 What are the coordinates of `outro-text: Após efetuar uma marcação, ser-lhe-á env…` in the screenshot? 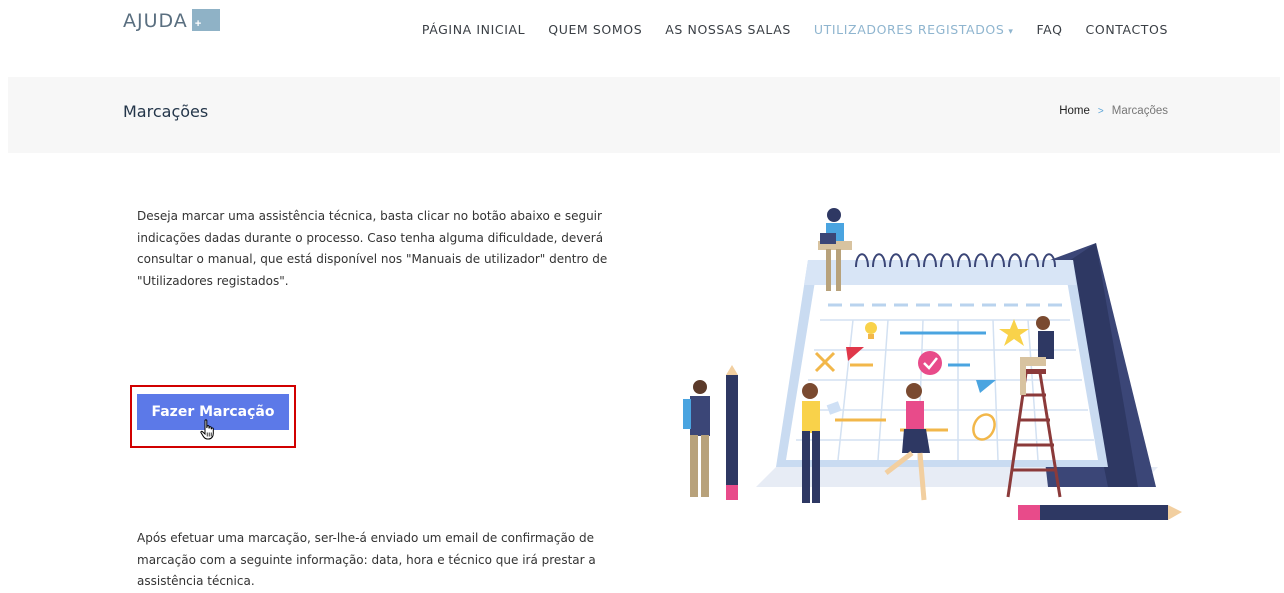 It's located at (366, 559).